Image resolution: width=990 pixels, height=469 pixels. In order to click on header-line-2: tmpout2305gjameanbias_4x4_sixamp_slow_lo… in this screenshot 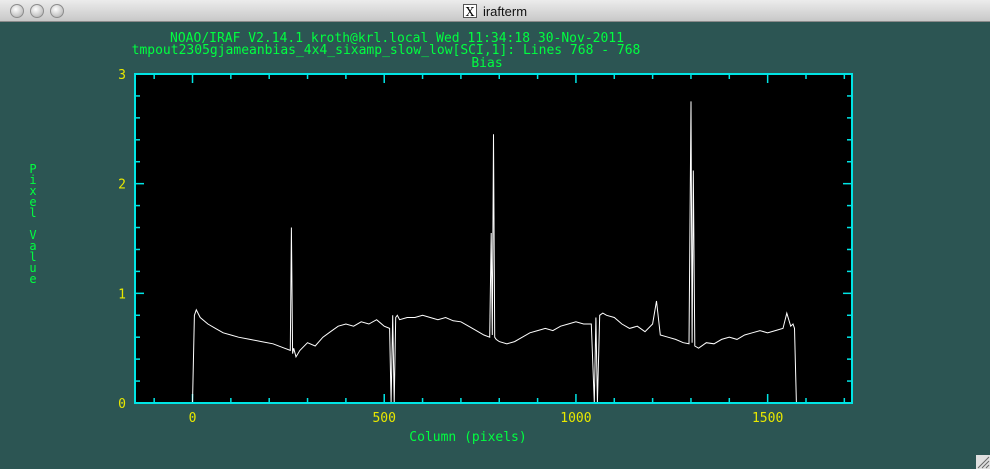, I will do `click(386, 50)`.